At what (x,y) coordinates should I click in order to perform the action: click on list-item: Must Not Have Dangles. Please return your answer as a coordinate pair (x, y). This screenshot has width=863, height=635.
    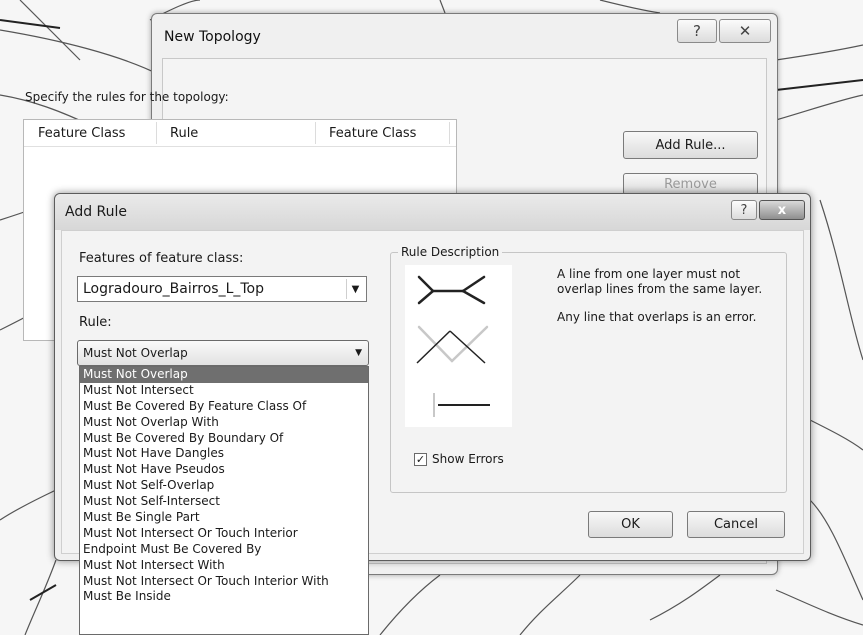
    Looking at the image, I should click on (224, 454).